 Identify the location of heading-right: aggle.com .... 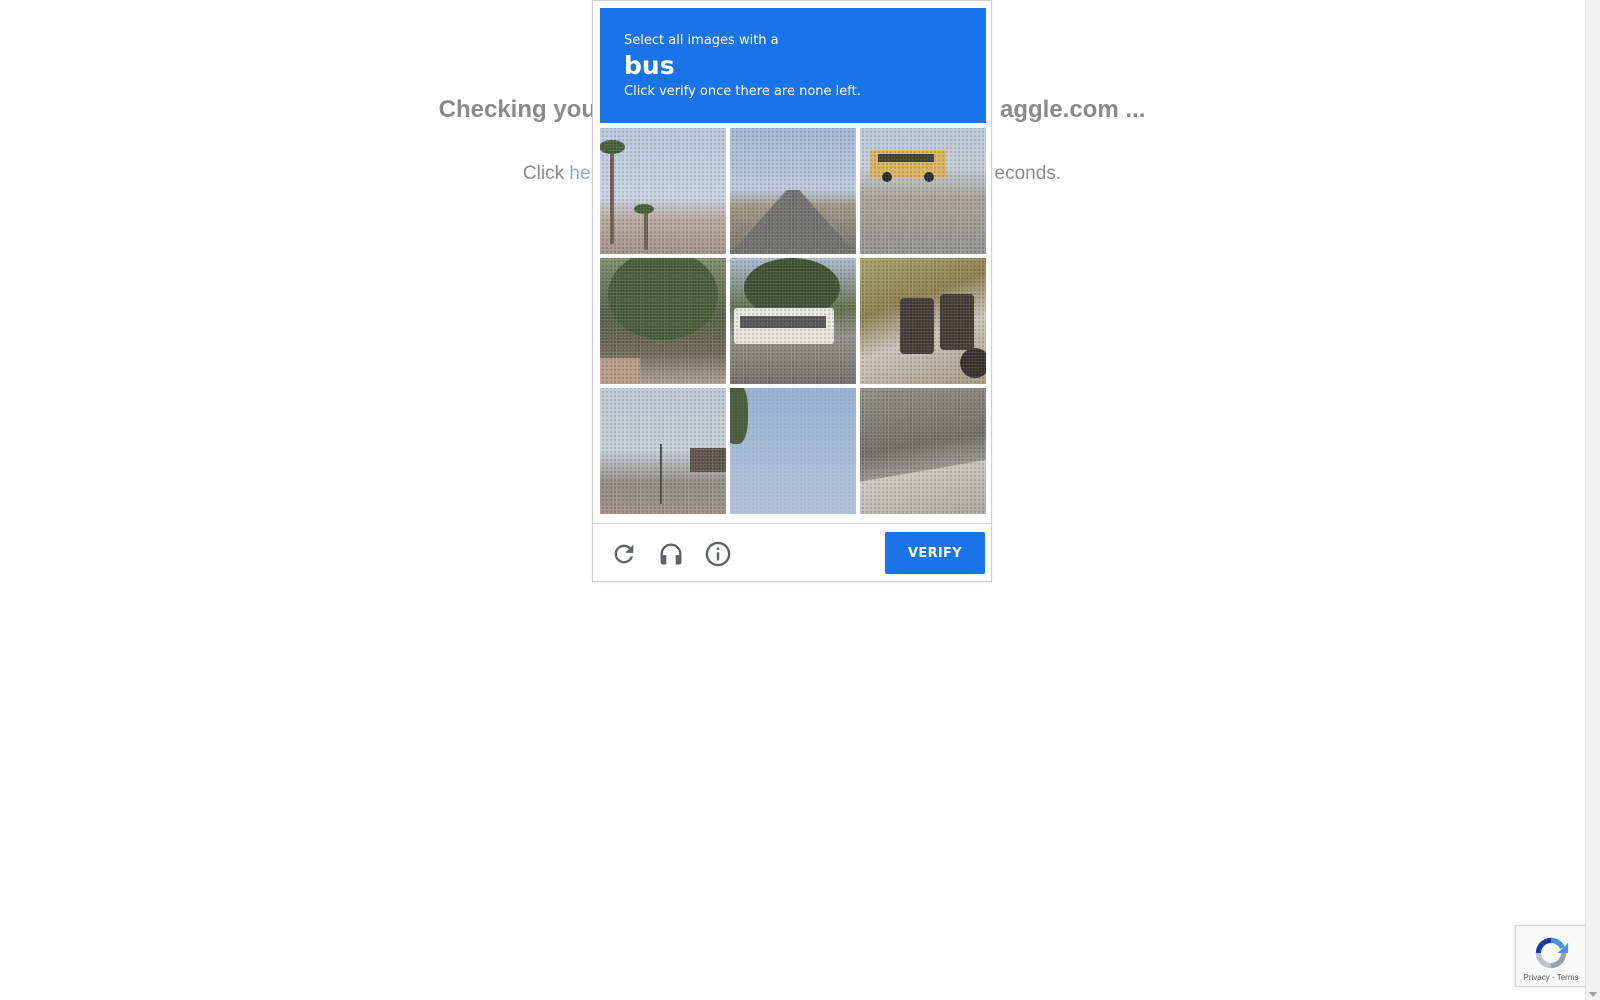
(1072, 109).